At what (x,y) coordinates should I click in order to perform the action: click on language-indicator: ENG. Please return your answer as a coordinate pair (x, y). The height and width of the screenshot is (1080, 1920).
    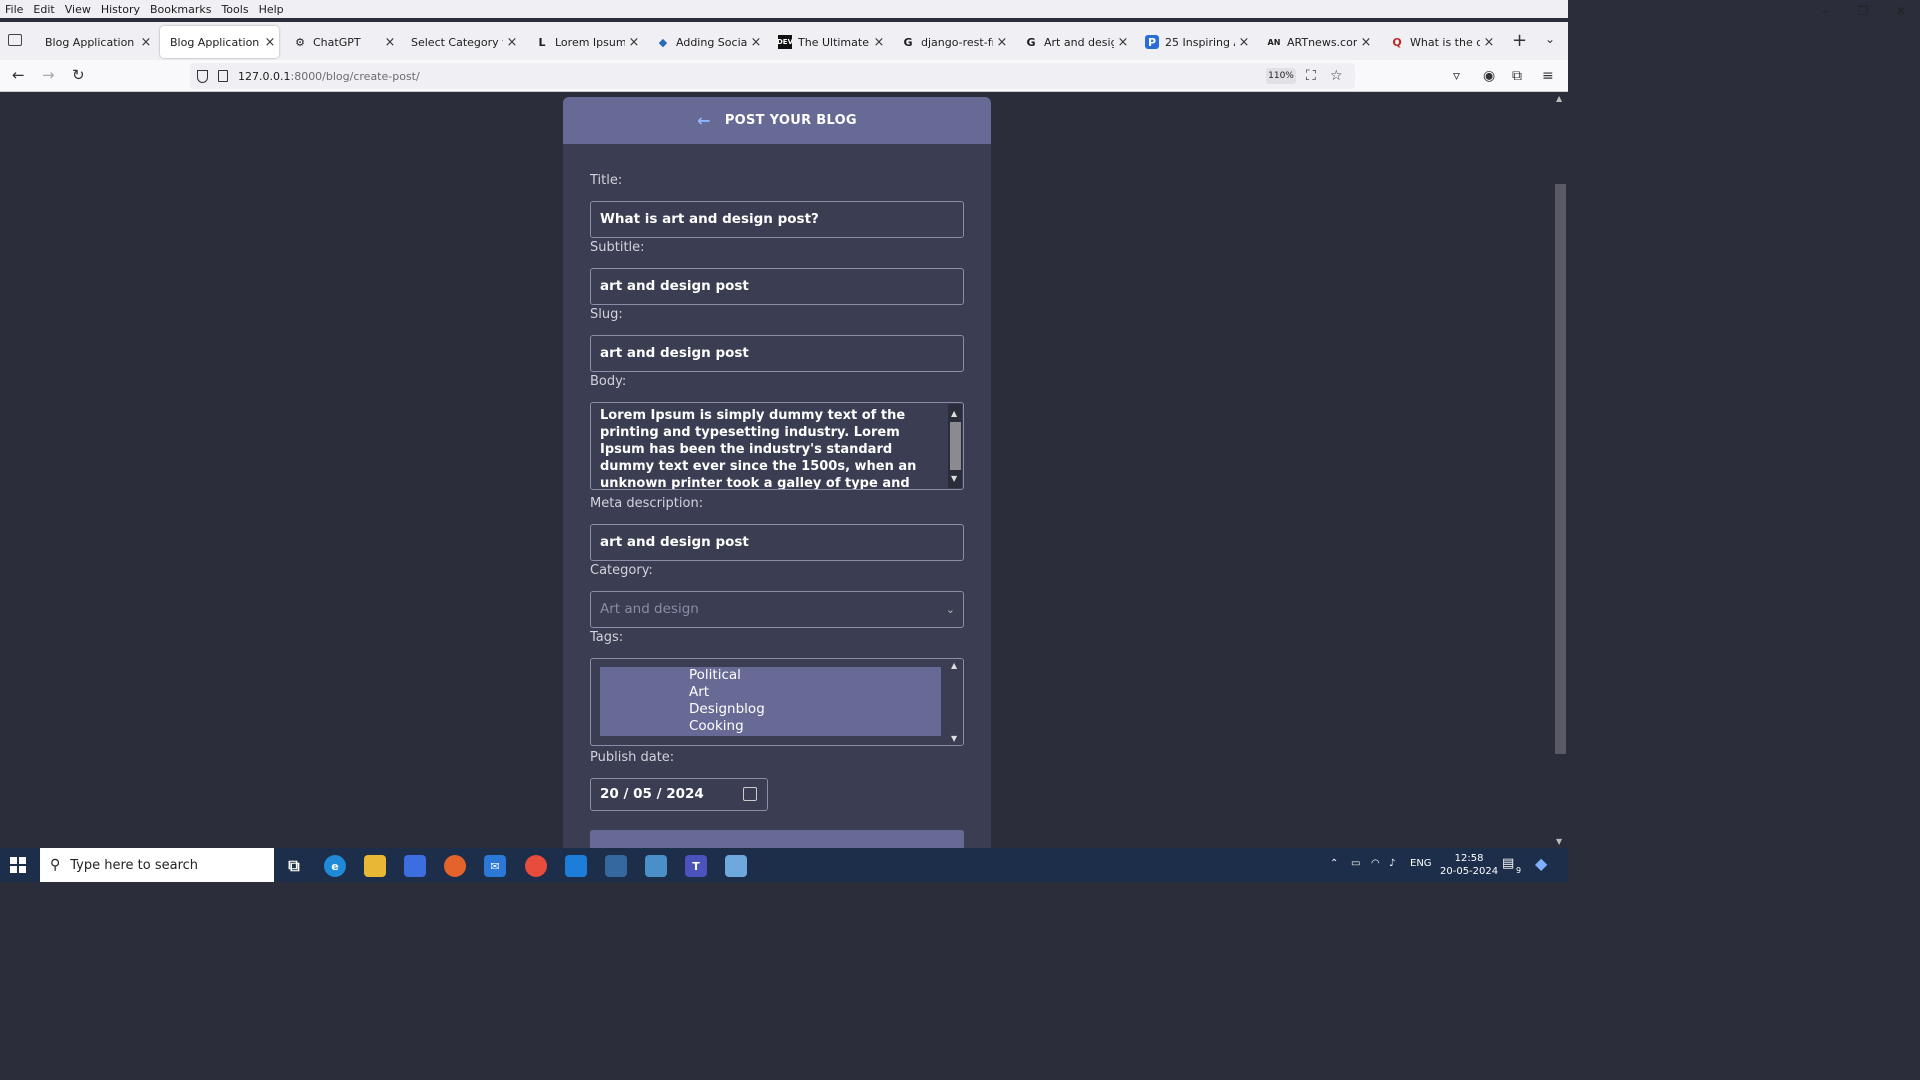
    Looking at the image, I should click on (1421, 863).